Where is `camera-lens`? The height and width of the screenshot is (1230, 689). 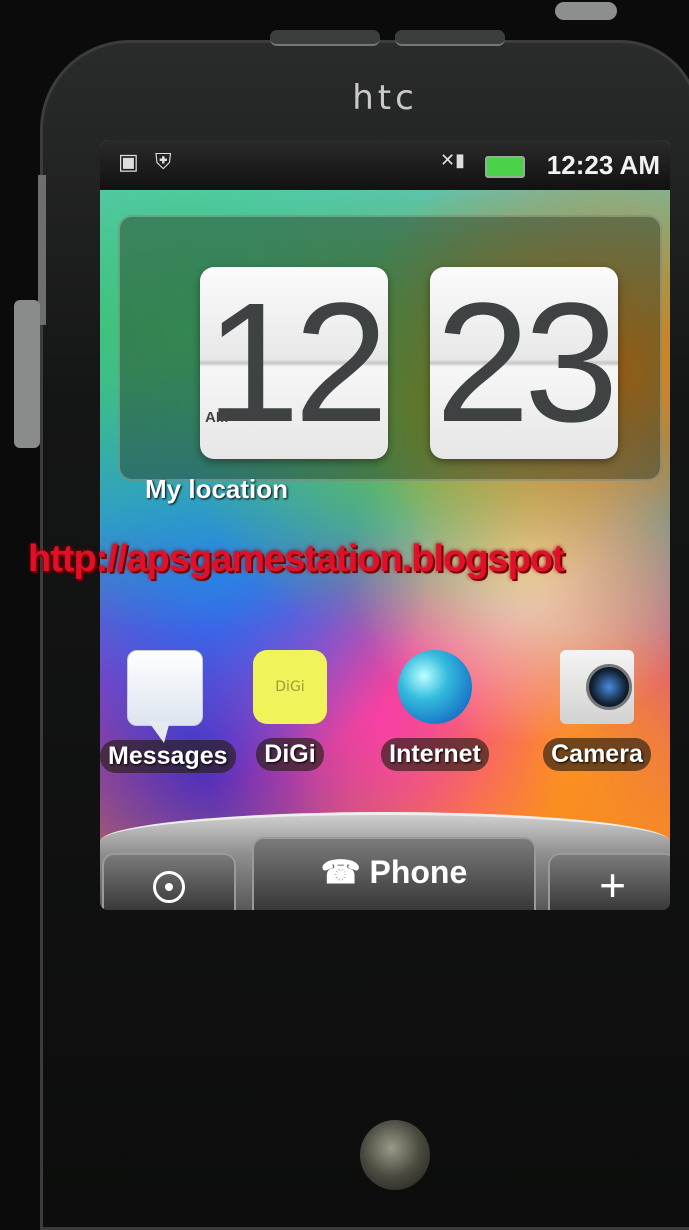 camera-lens is located at coordinates (609, 687).